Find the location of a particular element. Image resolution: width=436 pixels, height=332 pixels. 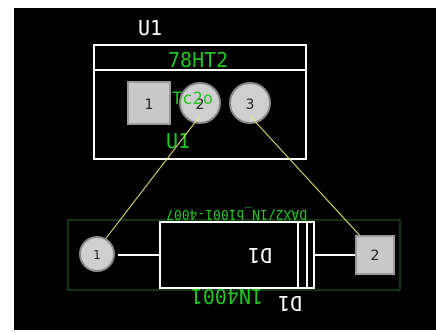

u1-pad-1-number: 1 is located at coordinates (149, 105).